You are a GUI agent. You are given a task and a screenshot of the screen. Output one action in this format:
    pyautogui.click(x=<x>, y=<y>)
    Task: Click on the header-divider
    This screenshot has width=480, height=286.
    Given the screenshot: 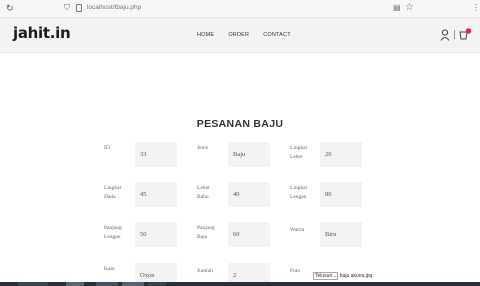 What is the action you would take?
    pyautogui.click(x=454, y=34)
    